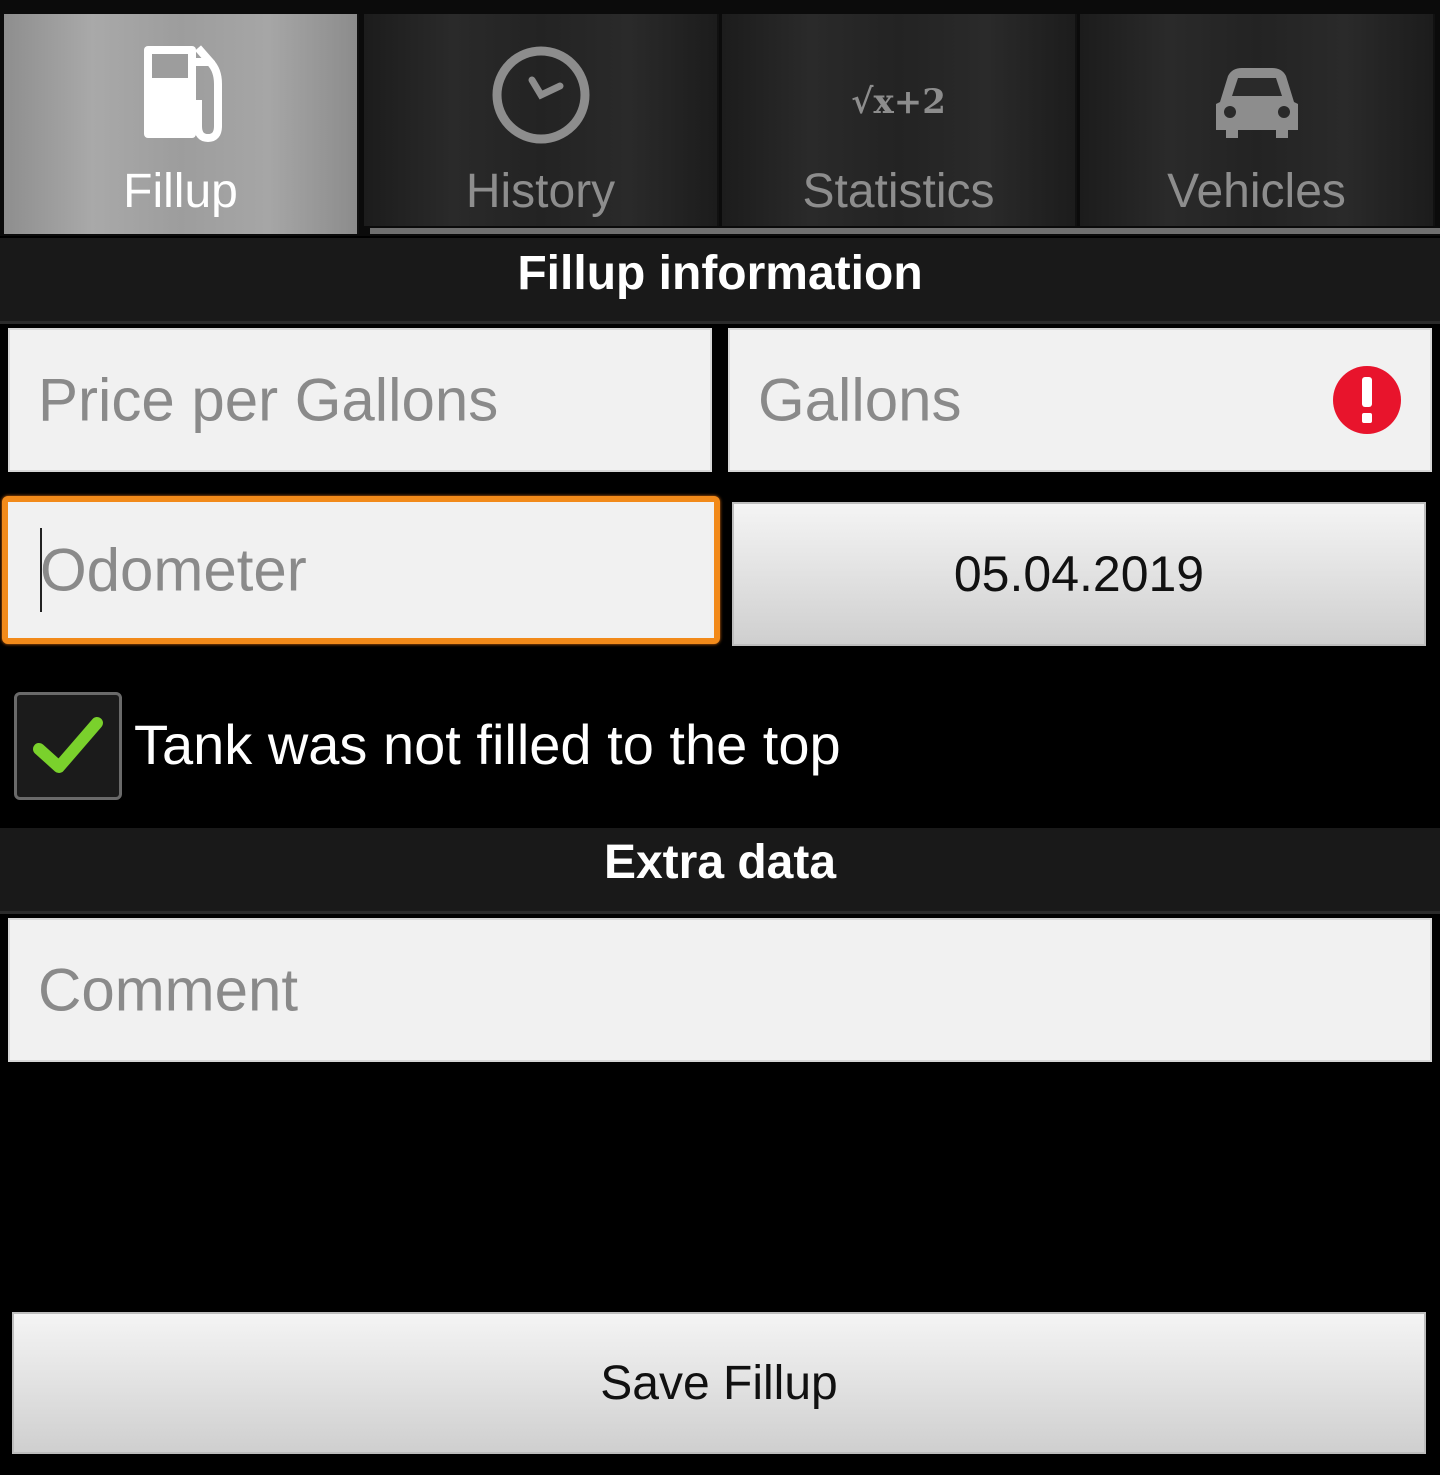 The width and height of the screenshot is (1440, 1475). I want to click on odometer-placeholder: Odometer, so click(173, 570).